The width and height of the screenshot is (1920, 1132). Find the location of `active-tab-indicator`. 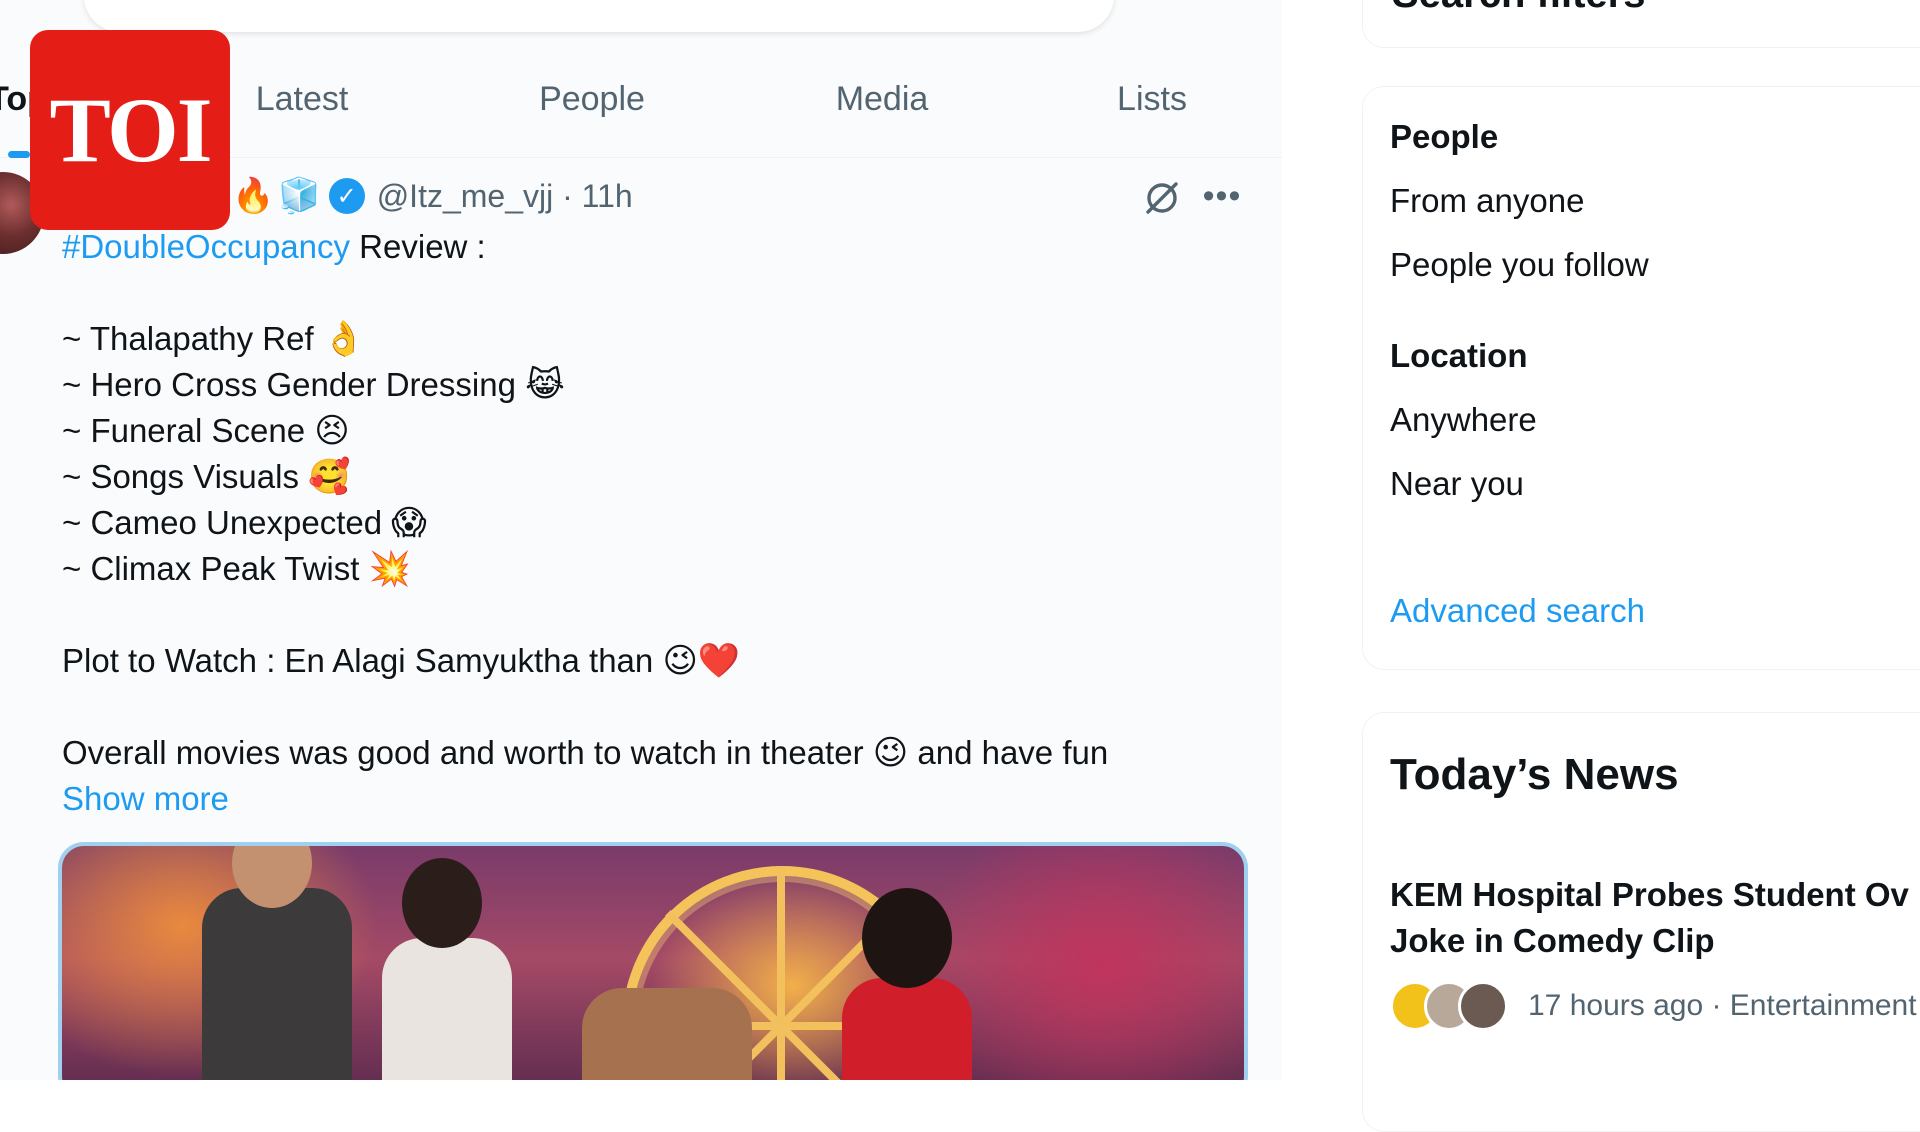

active-tab-indicator is located at coordinates (19, 154).